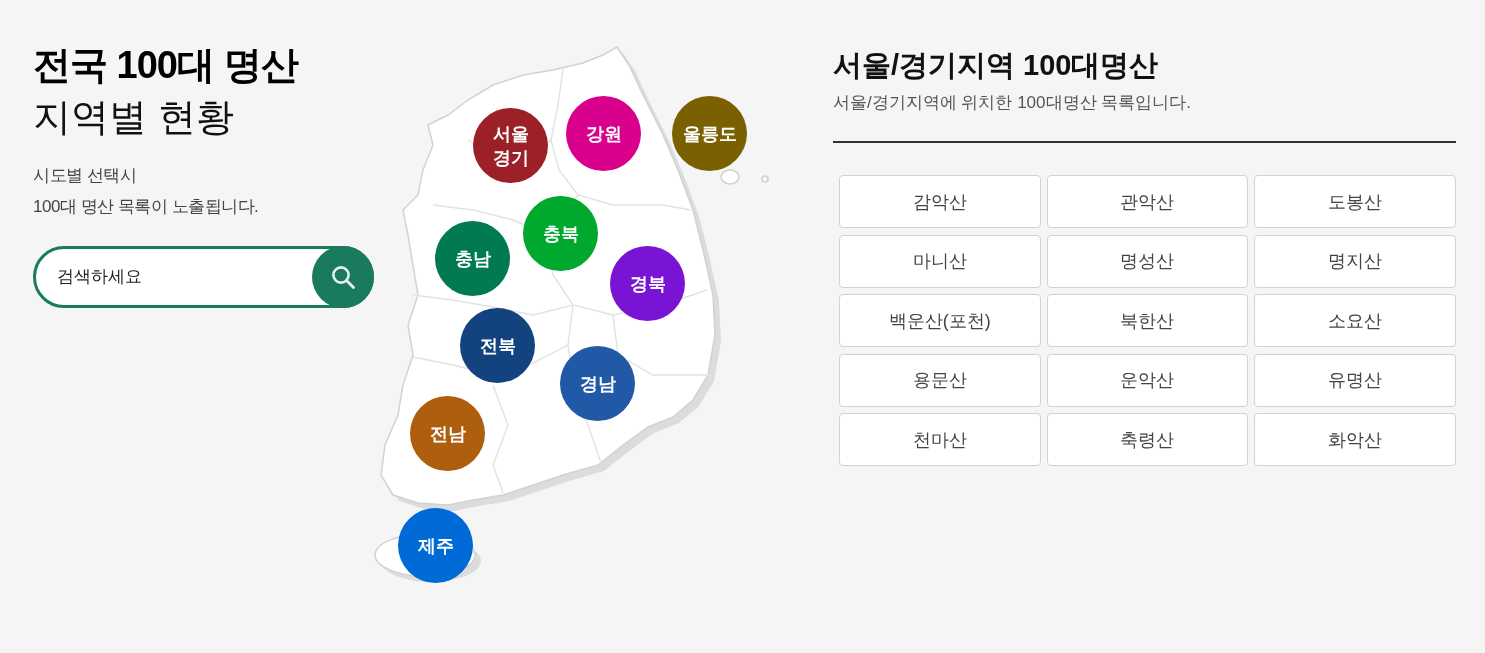 The height and width of the screenshot is (653, 1485). Describe the element at coordinates (1147, 201) in the screenshot. I see `mountain-button: 관악산` at that location.